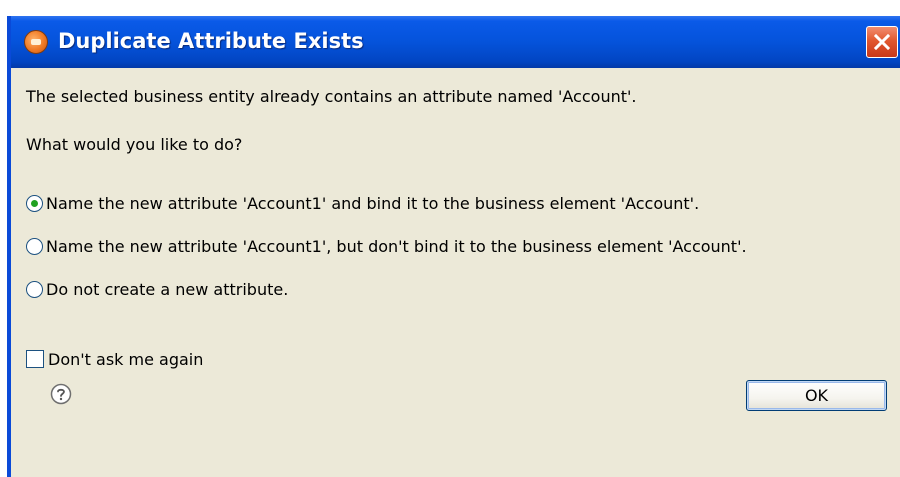 Image resolution: width=900 pixels, height=477 pixels. Describe the element at coordinates (36, 42) in the screenshot. I see `application-icon` at that location.